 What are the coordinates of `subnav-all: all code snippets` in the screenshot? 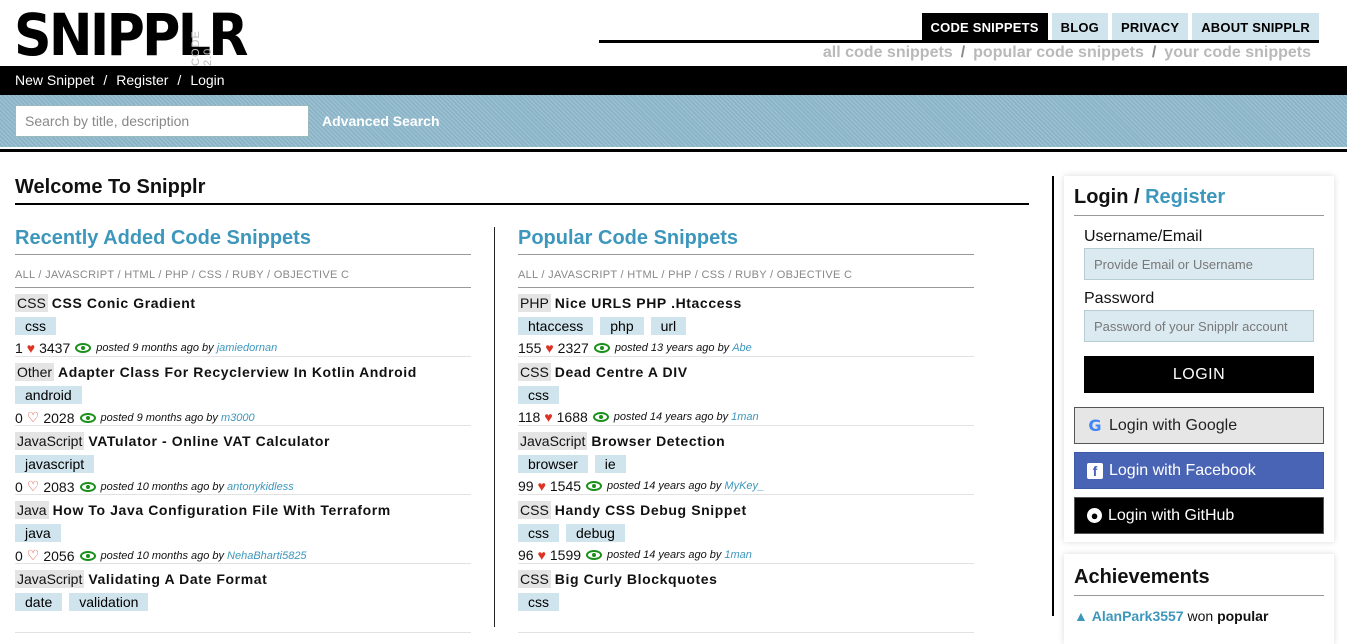 It's located at (888, 52).